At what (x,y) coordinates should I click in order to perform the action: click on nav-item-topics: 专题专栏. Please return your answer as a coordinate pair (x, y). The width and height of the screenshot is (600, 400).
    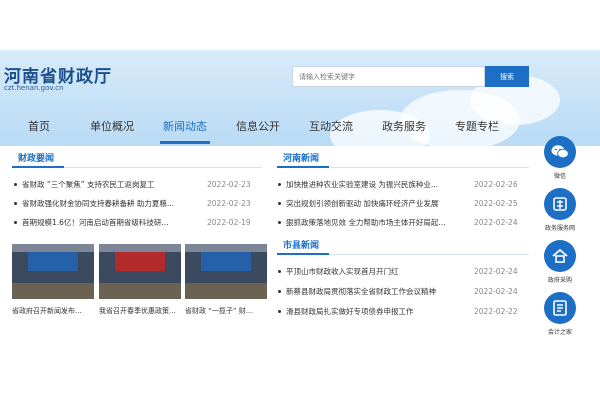
    Looking at the image, I should click on (477, 126).